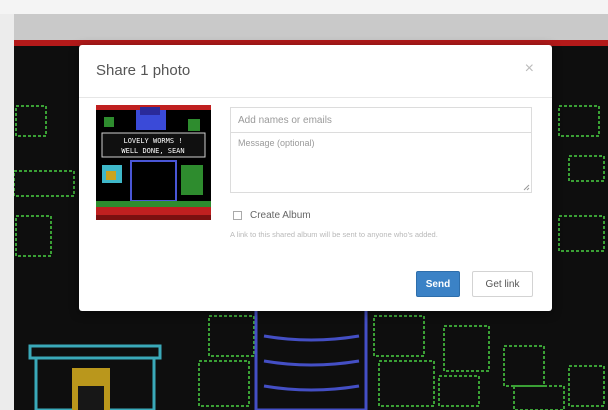 The width and height of the screenshot is (608, 410). I want to click on app-header-strip, so click(311, 27).